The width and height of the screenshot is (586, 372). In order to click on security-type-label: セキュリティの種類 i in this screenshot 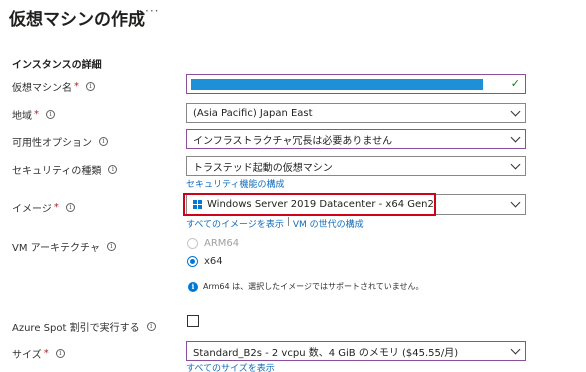, I will do `click(65, 169)`.